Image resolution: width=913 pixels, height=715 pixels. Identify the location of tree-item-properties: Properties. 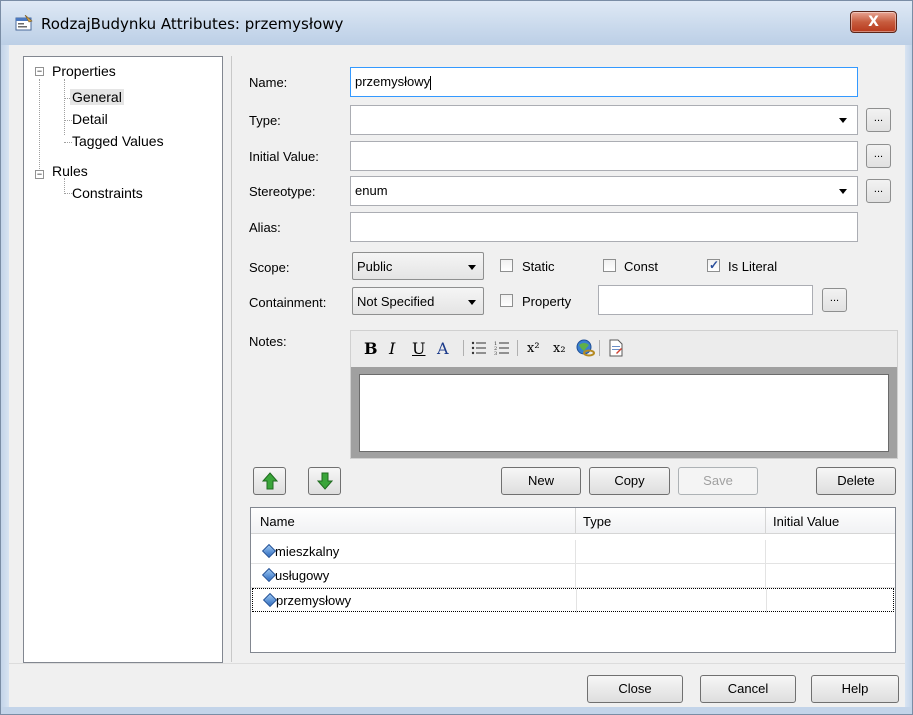
(84, 71).